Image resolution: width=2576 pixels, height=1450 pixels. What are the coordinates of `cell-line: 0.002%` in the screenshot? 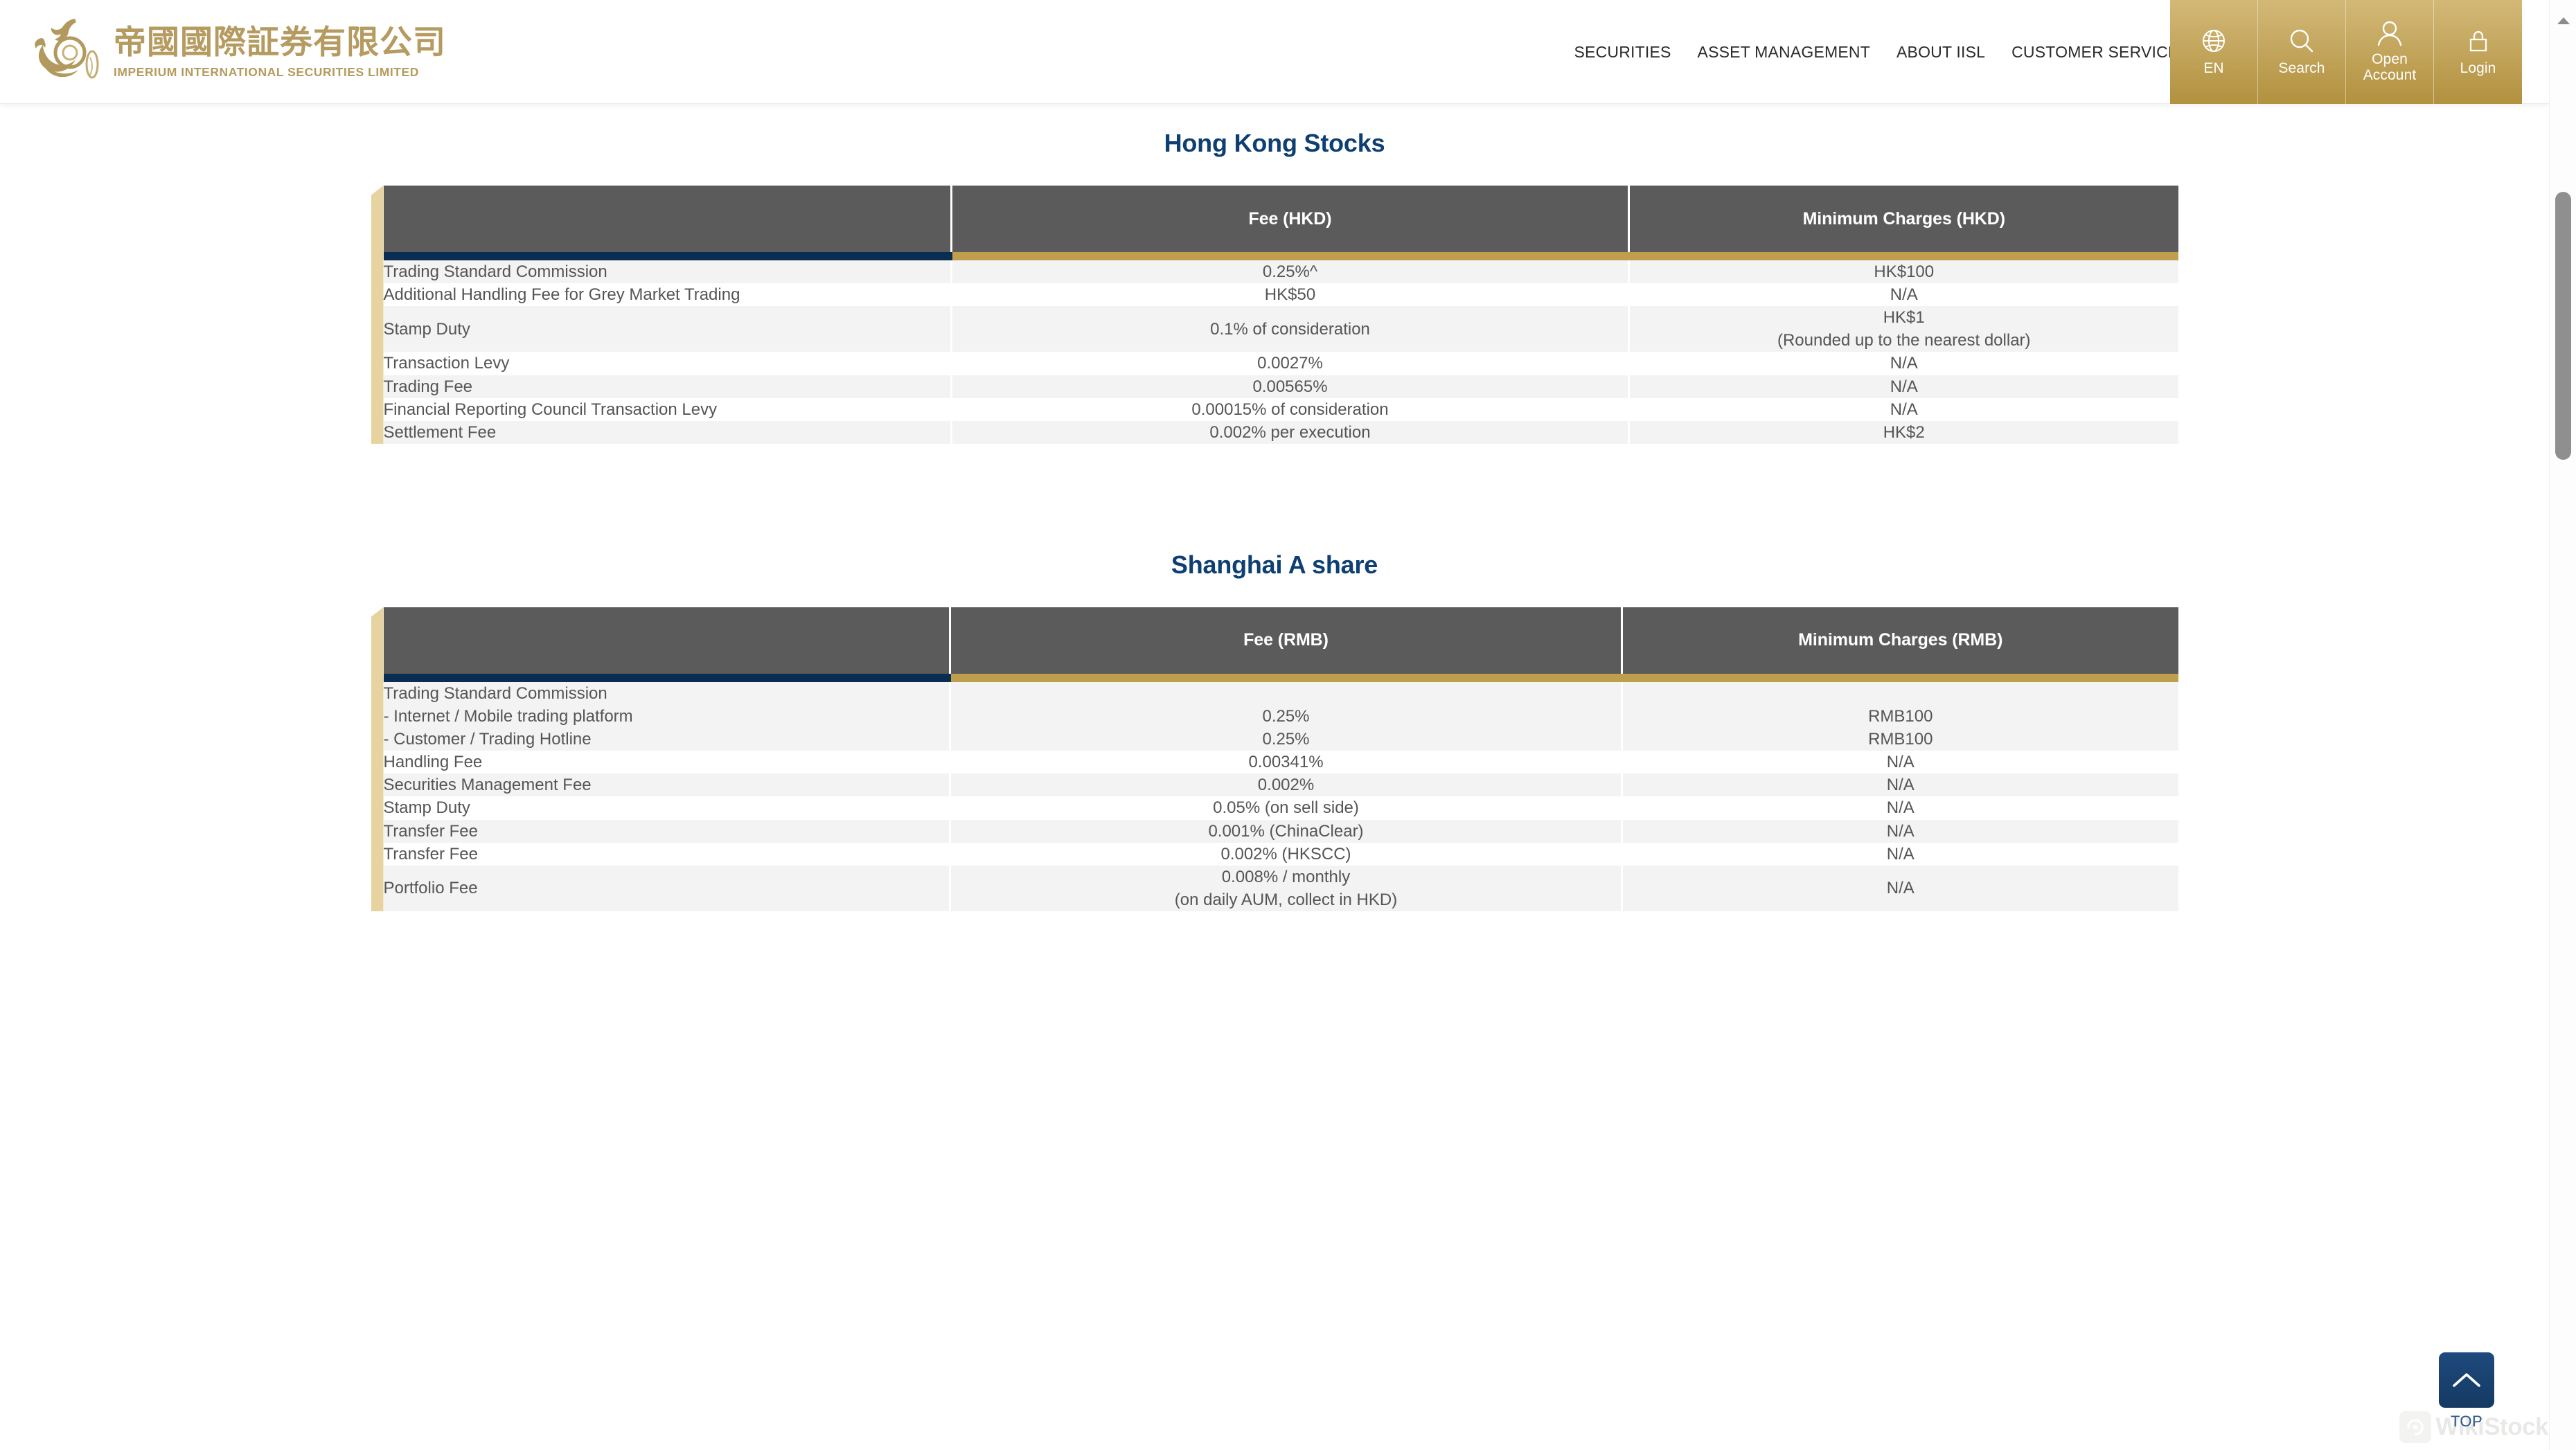 It's located at (1286, 785).